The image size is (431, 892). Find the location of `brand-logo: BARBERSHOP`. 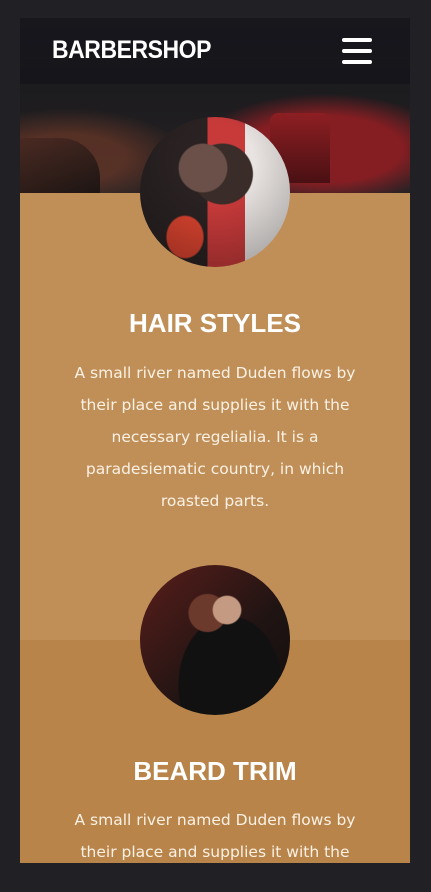

brand-logo: BARBERSHOP is located at coordinates (131, 50).